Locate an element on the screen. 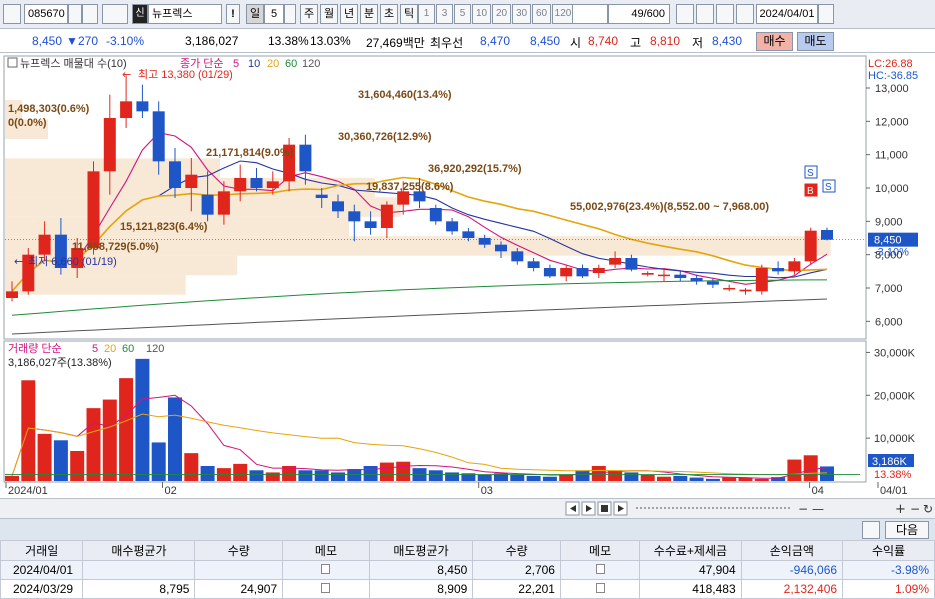  indicator-icon is located at coordinates (725, 14).